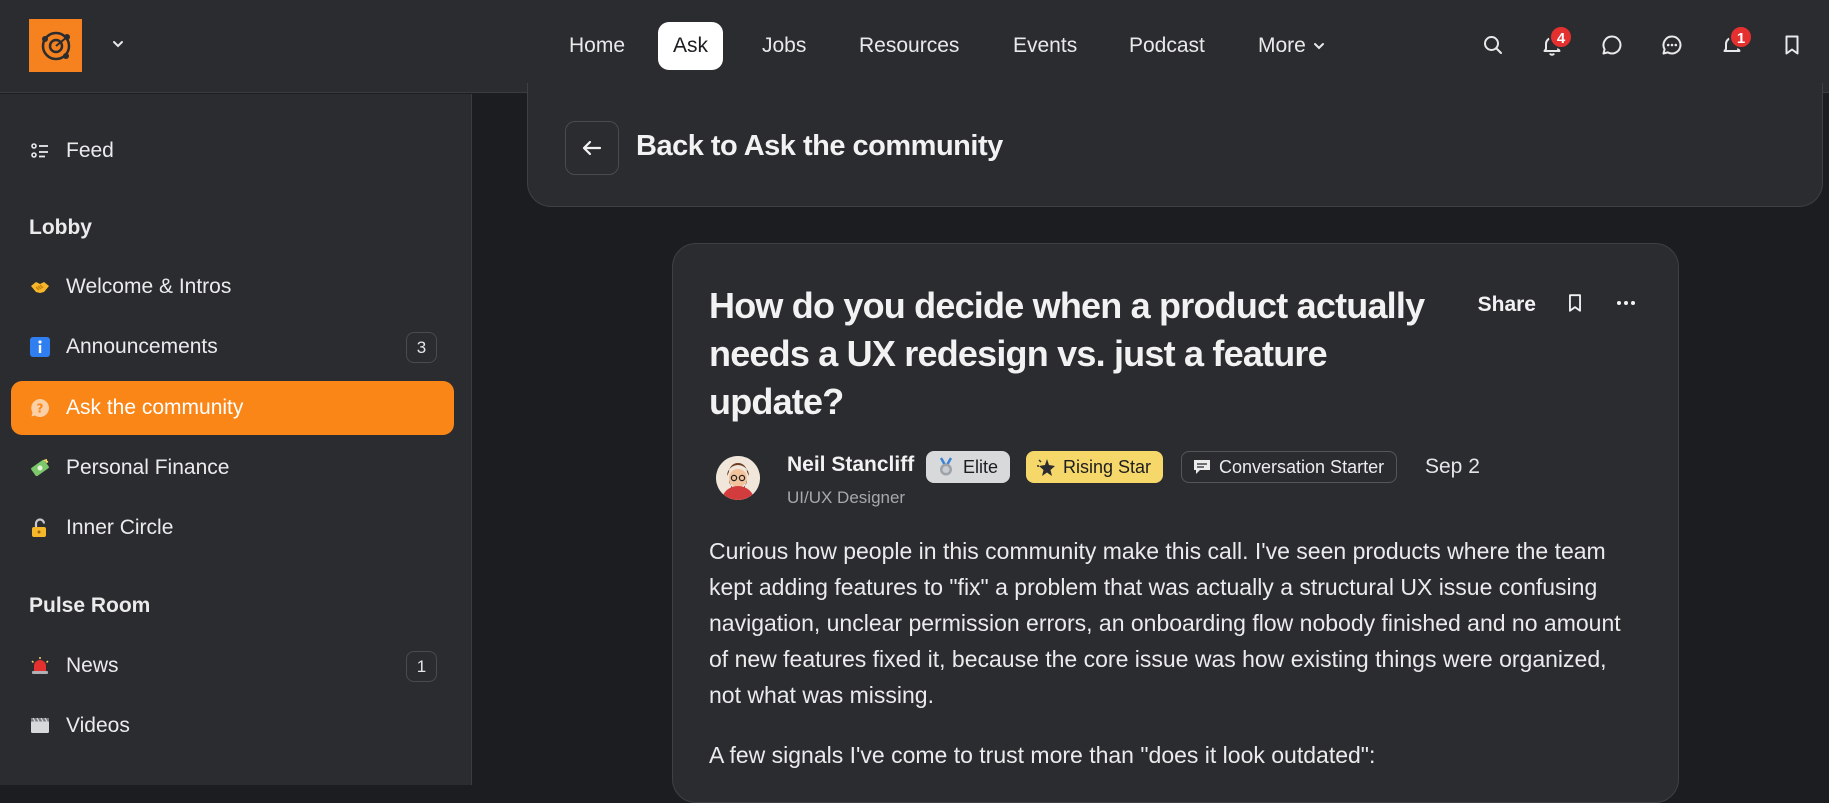  Describe the element at coordinates (784, 46) in the screenshot. I see `nav-jobs: Jobs` at that location.